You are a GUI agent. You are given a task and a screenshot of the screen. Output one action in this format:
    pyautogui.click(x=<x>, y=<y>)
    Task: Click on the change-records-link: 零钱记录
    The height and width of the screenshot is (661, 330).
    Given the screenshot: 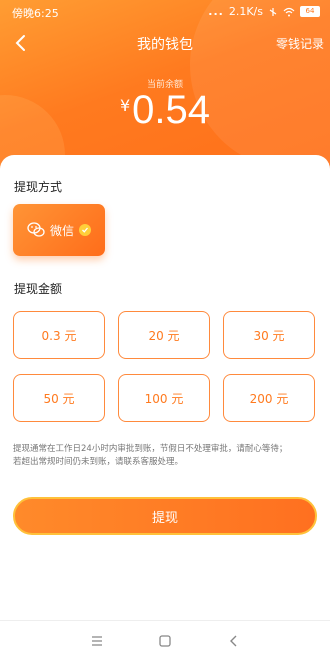 What is the action you would take?
    pyautogui.click(x=300, y=43)
    